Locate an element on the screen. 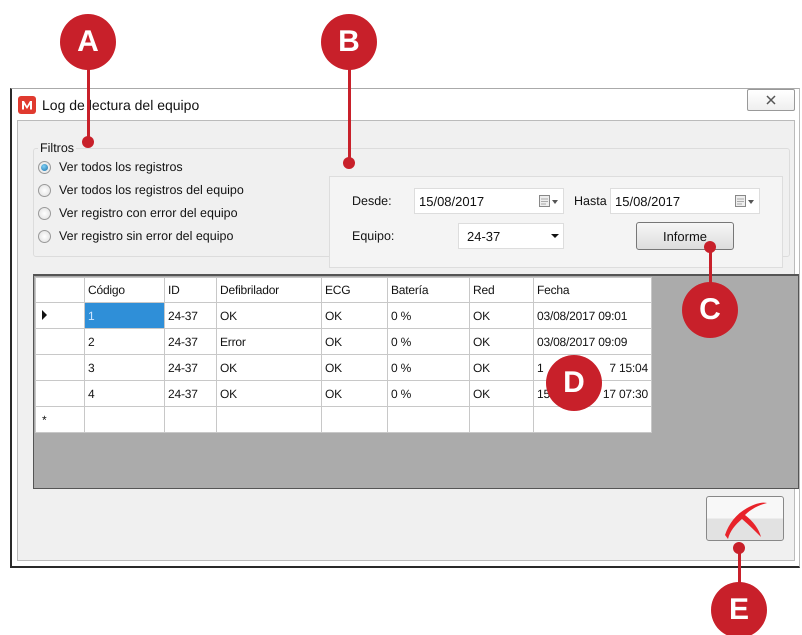 The width and height of the screenshot is (802, 635). field-label: Hasta is located at coordinates (591, 201).